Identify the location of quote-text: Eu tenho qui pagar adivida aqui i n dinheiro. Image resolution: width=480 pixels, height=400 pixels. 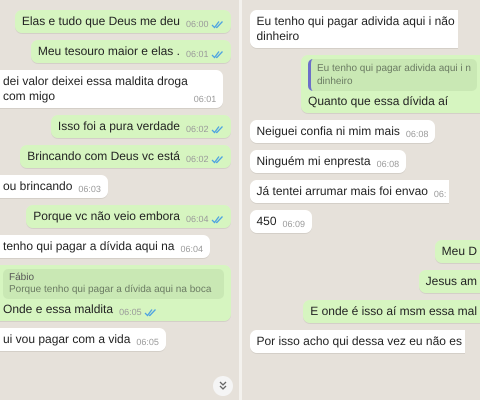
(393, 75).